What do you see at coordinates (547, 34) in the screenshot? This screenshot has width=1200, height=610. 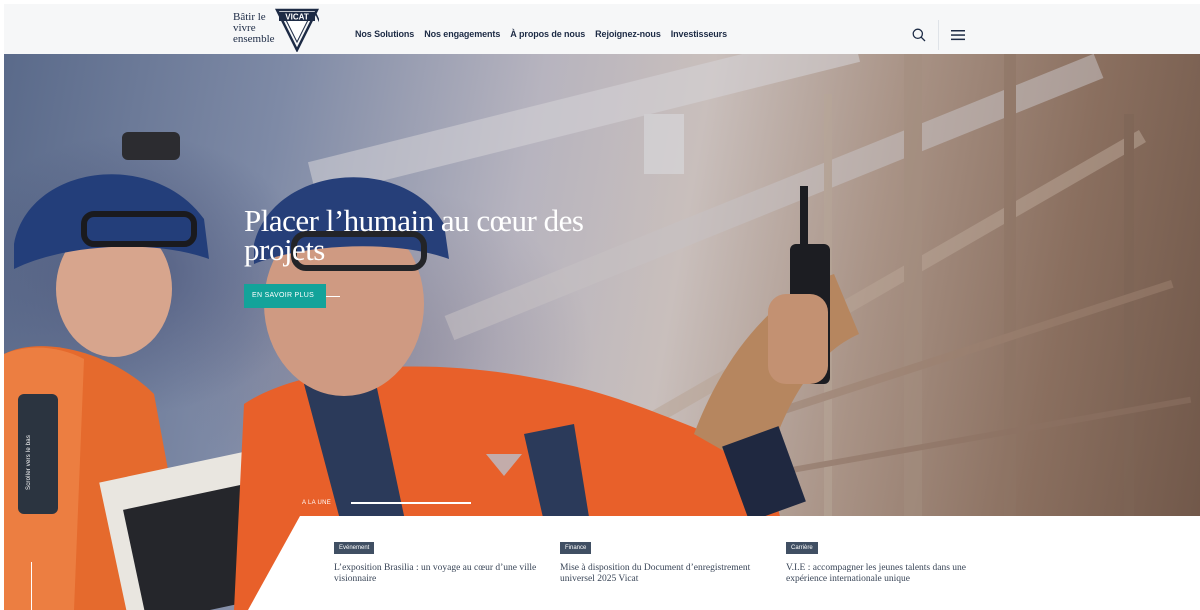 I see `nav-item-about: À propos de nous` at bounding box center [547, 34].